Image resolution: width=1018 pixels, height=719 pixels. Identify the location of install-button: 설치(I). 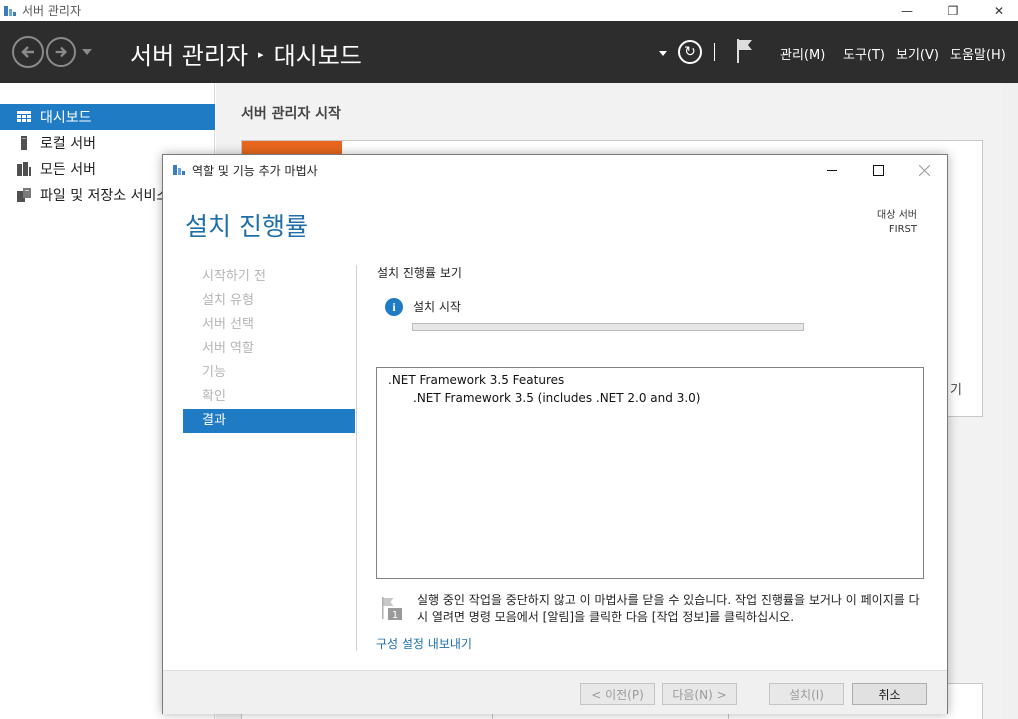
(806, 694).